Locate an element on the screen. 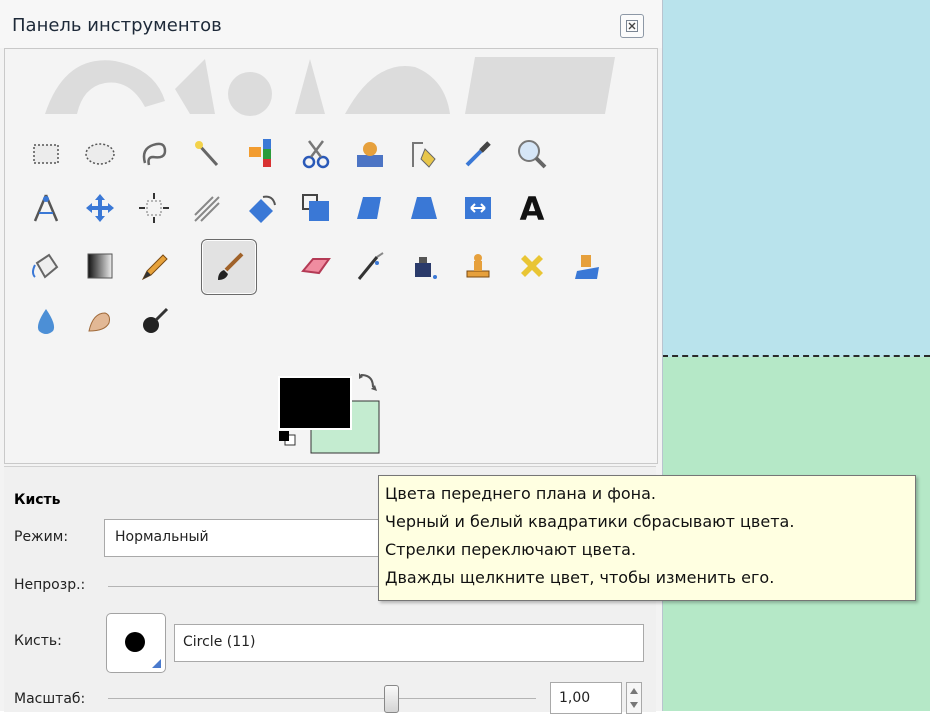 The image size is (930, 717). brush-menu-corner-icon is located at coordinates (156, 663).